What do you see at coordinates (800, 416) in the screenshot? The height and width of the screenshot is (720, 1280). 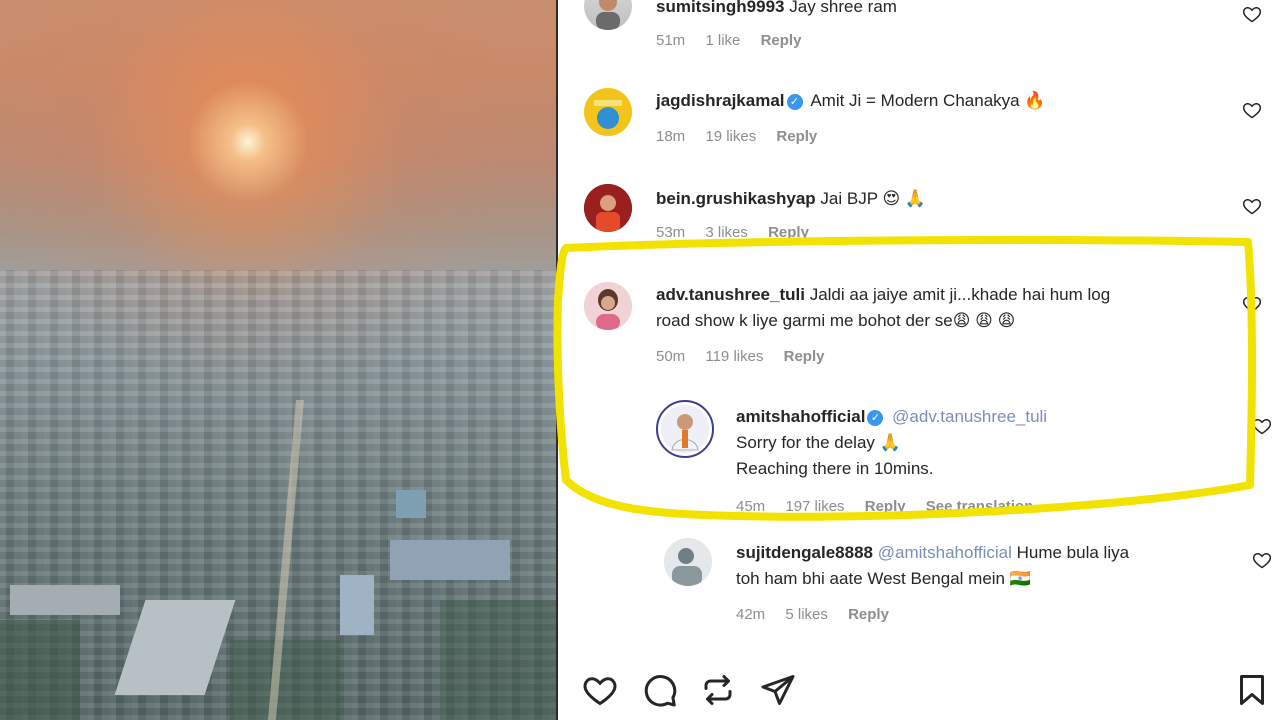 I see `reply-username: amitshahofficial` at bounding box center [800, 416].